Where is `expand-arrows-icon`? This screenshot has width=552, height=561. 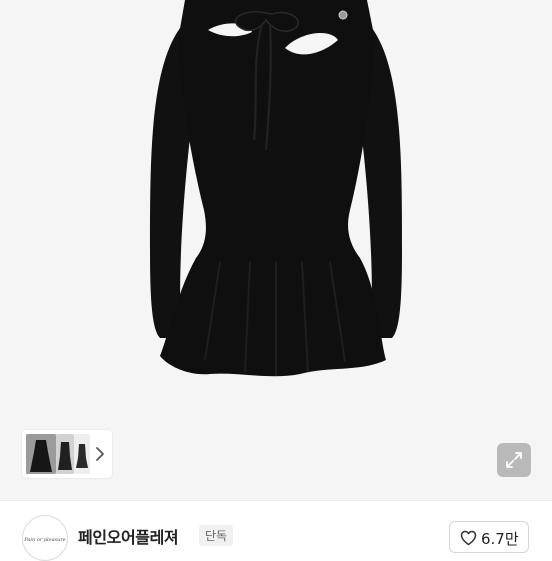
expand-arrows-icon is located at coordinates (514, 460).